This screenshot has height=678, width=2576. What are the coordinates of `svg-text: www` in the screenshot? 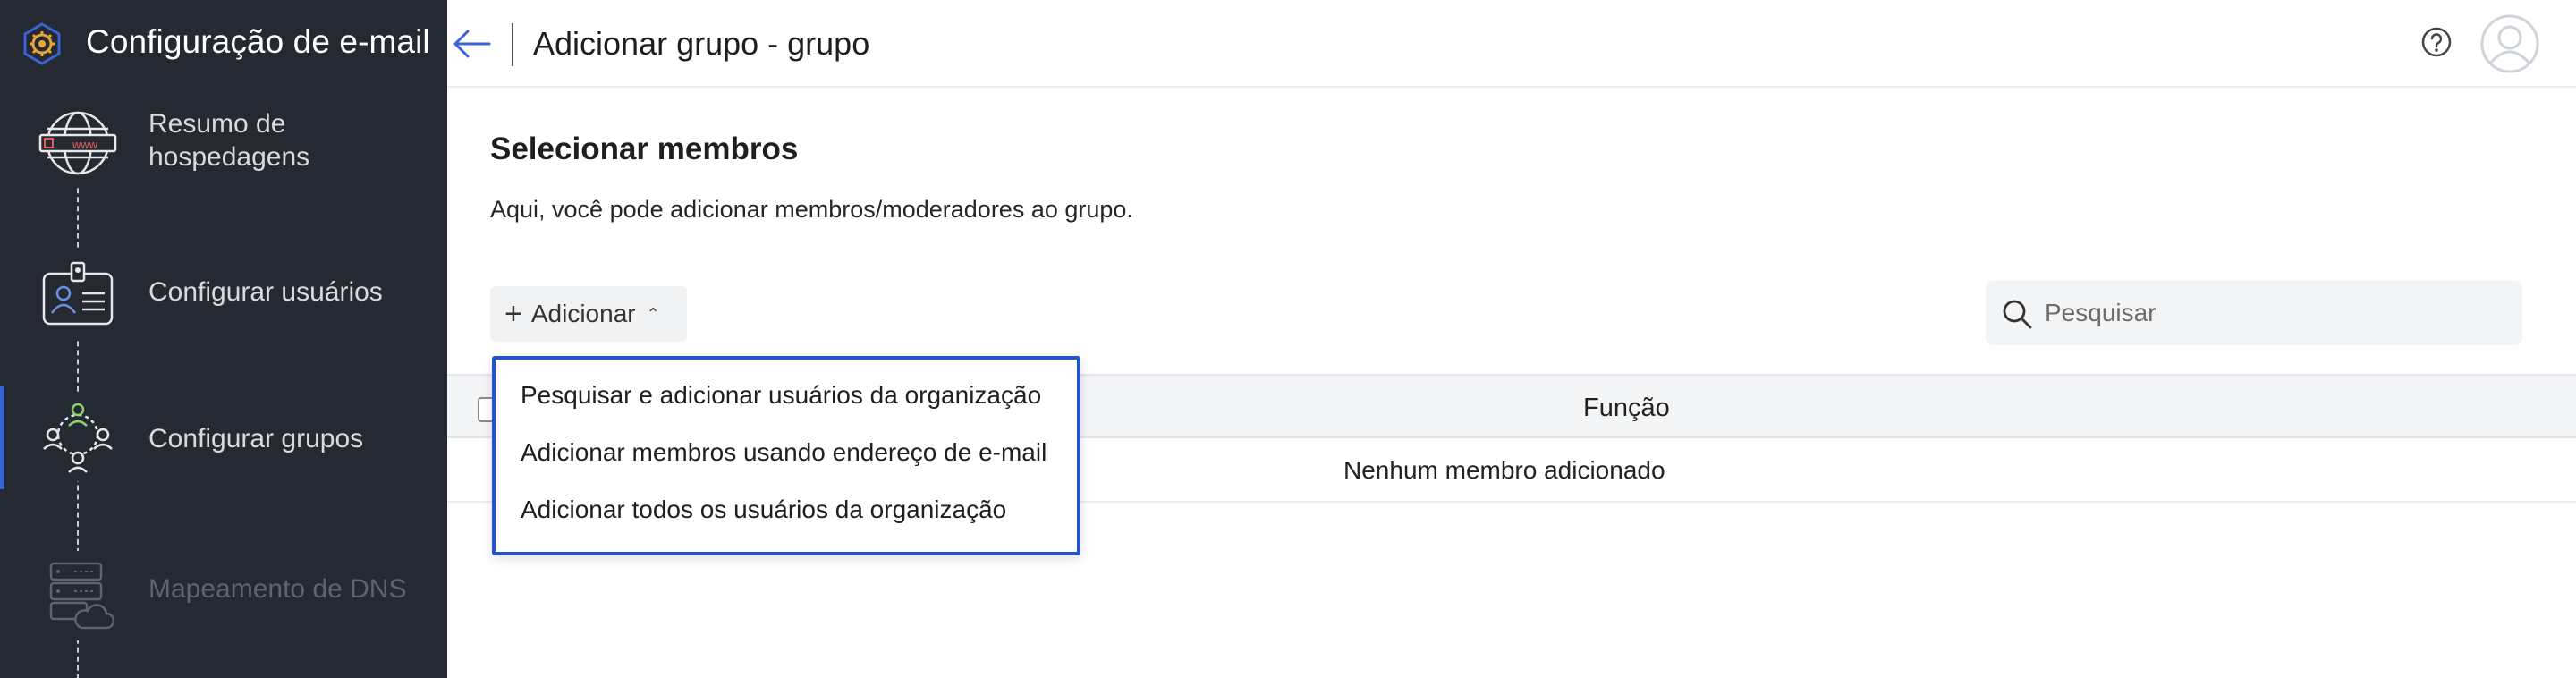 It's located at (85, 144).